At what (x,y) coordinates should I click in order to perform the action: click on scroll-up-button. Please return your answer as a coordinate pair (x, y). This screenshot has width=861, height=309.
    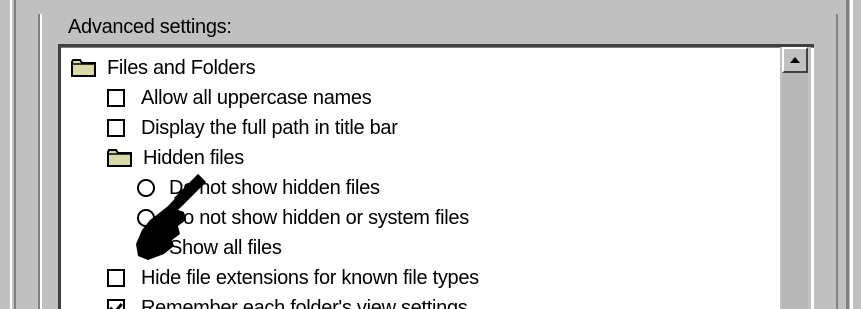
    Looking at the image, I should click on (795, 60).